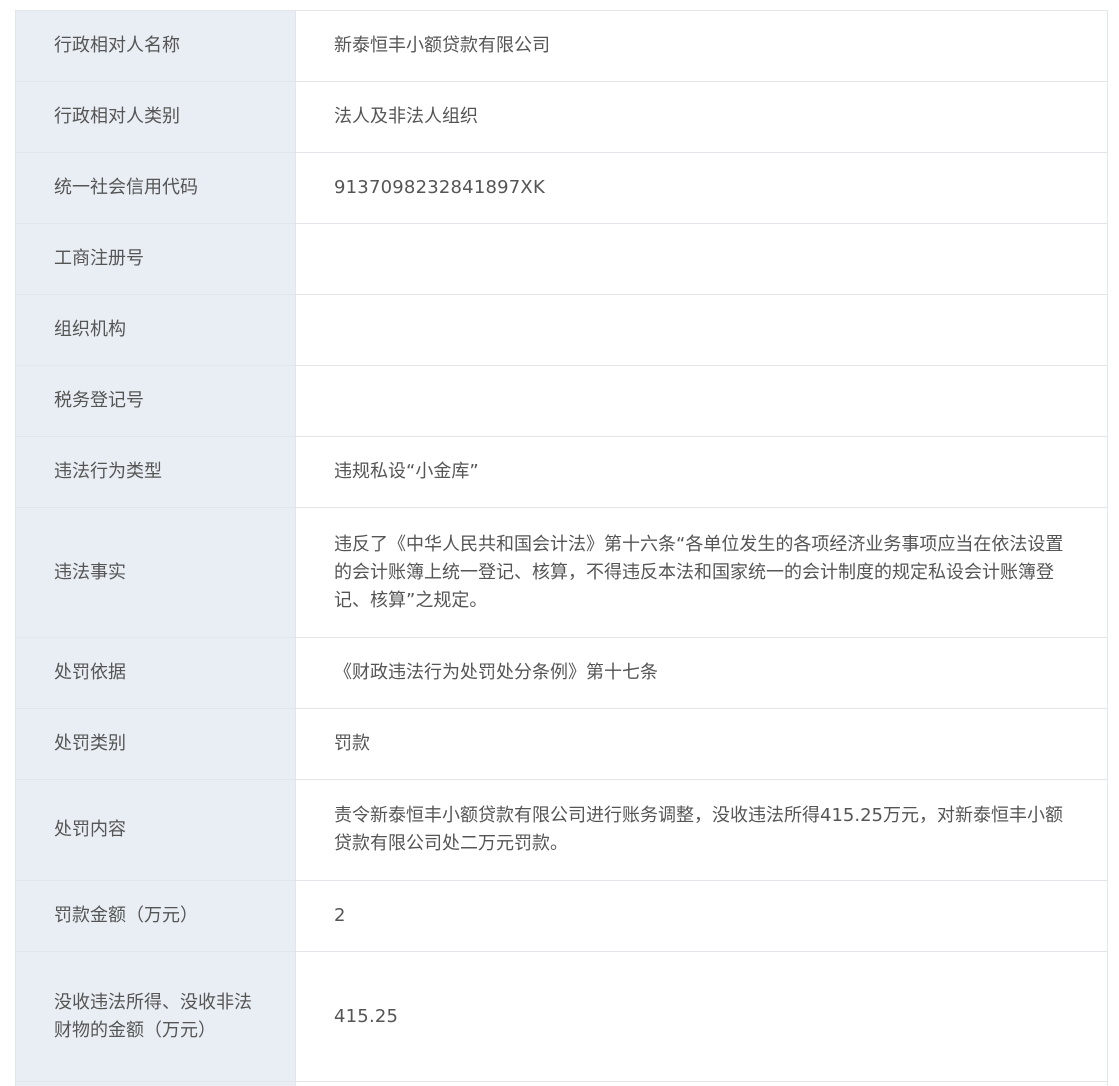  I want to click on table-row: 处罚类别 罚款, so click(561, 744).